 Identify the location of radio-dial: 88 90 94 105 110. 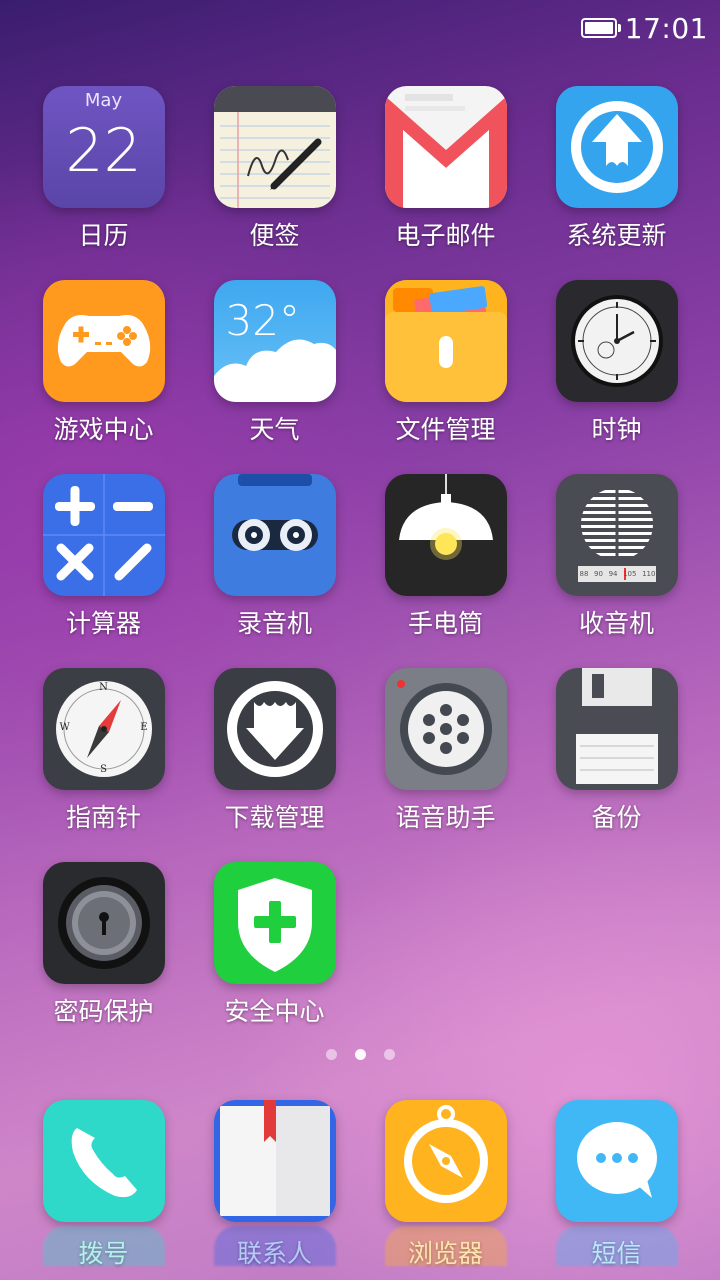
(618, 574).